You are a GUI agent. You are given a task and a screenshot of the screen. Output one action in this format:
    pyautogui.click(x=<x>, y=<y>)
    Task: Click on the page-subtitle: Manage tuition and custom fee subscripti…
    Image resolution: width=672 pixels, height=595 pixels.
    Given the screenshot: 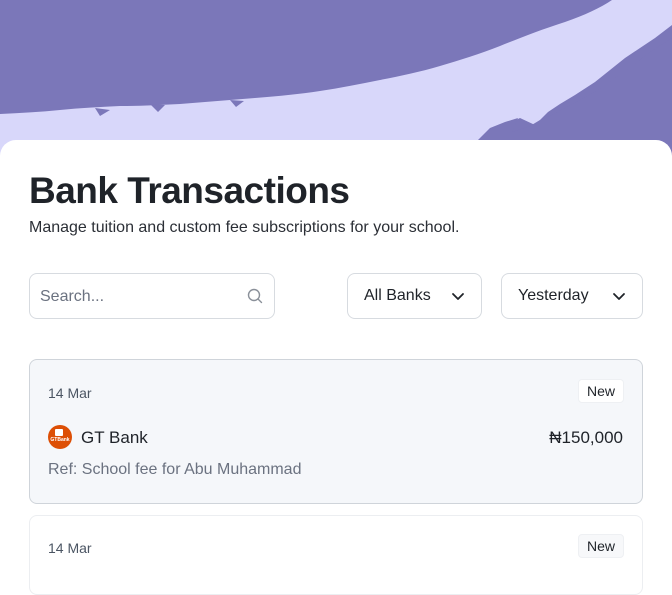 What is the action you would take?
    pyautogui.click(x=244, y=227)
    